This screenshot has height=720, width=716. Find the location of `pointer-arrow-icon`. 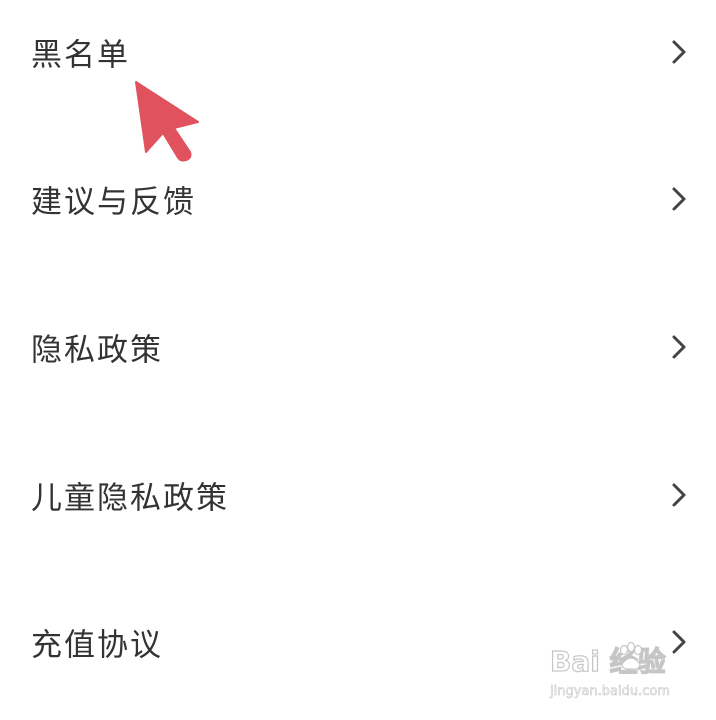

pointer-arrow-icon is located at coordinates (167, 123).